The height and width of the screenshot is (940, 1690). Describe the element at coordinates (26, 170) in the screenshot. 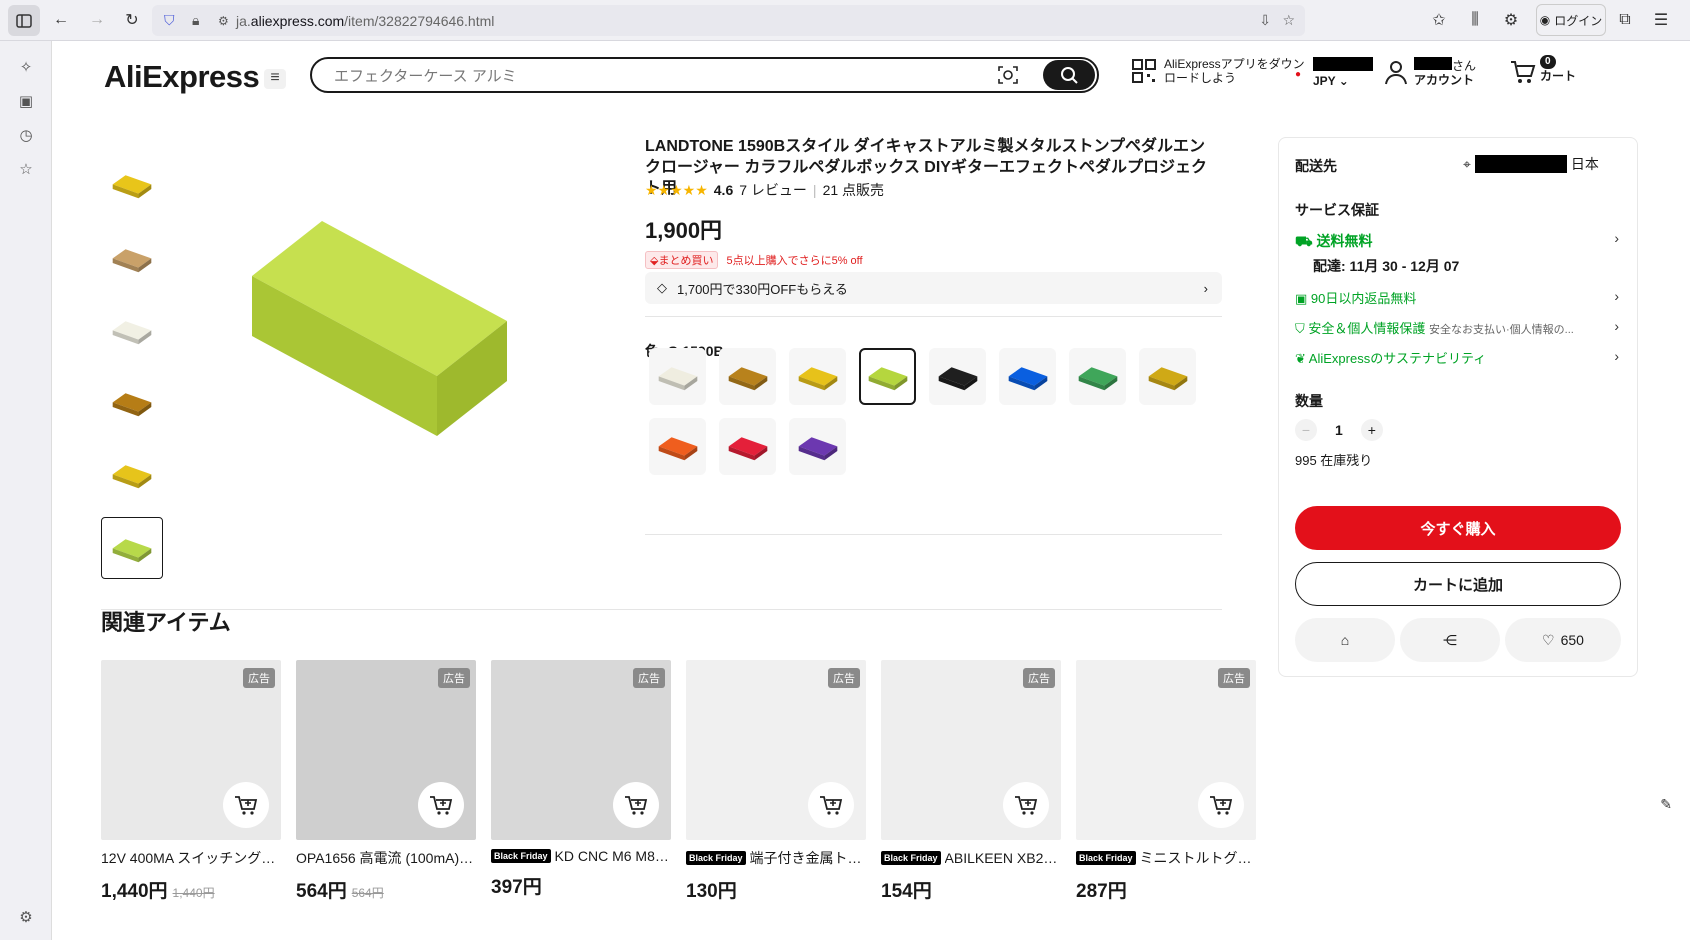

I see `bookmarks-star-icon: ☆` at that location.